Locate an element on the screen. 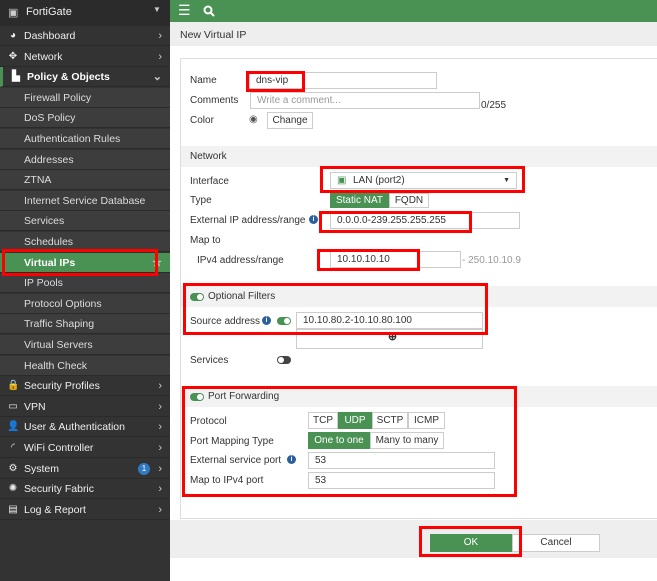 Image resolution: width=657 pixels, height=581 pixels. ok-button: OK is located at coordinates (471, 543).